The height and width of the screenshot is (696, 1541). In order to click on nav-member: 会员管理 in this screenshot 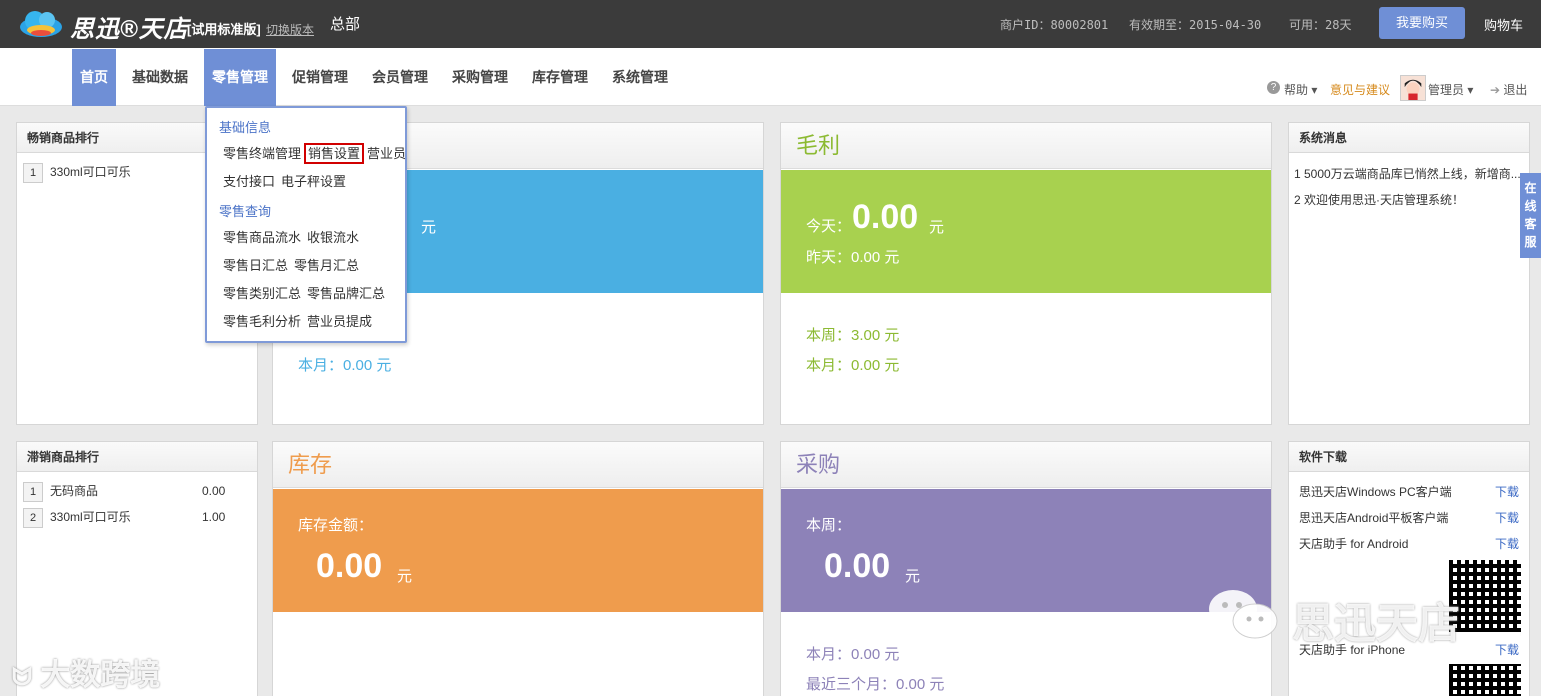, I will do `click(400, 77)`.